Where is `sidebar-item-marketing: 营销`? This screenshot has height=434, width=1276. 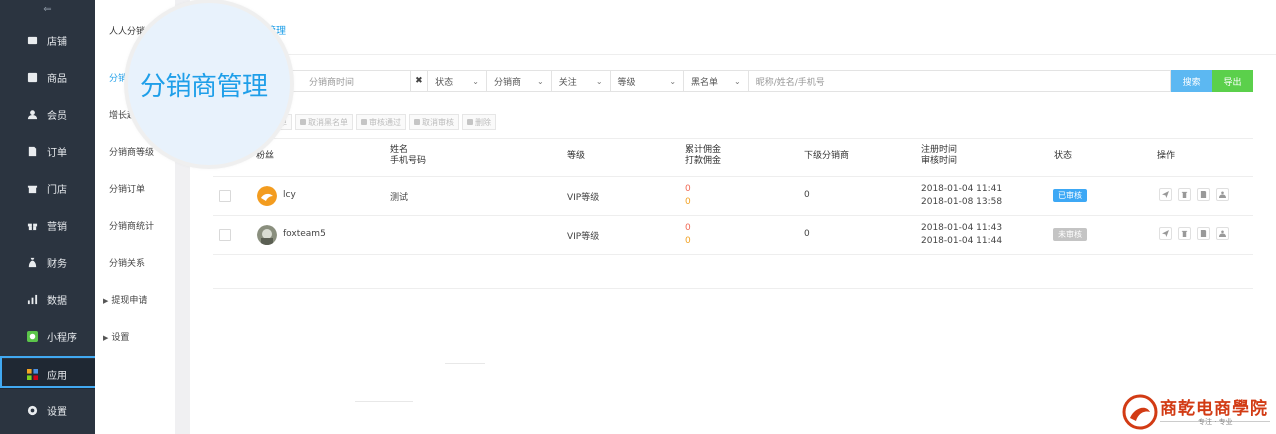
sidebar-item-marketing: 营销 is located at coordinates (47, 225).